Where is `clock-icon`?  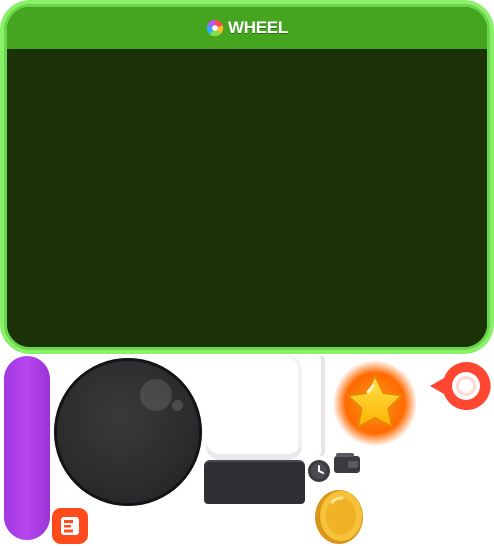 clock-icon is located at coordinates (319, 471).